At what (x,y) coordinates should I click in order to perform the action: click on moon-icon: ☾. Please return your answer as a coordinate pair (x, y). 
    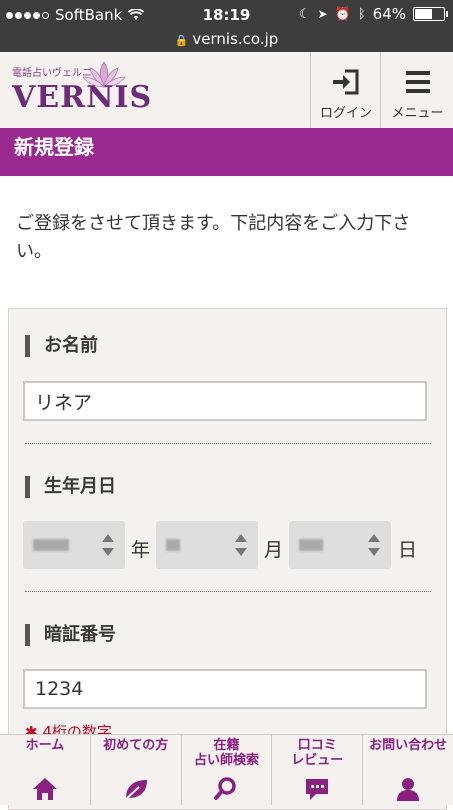
    Looking at the image, I should click on (304, 14).